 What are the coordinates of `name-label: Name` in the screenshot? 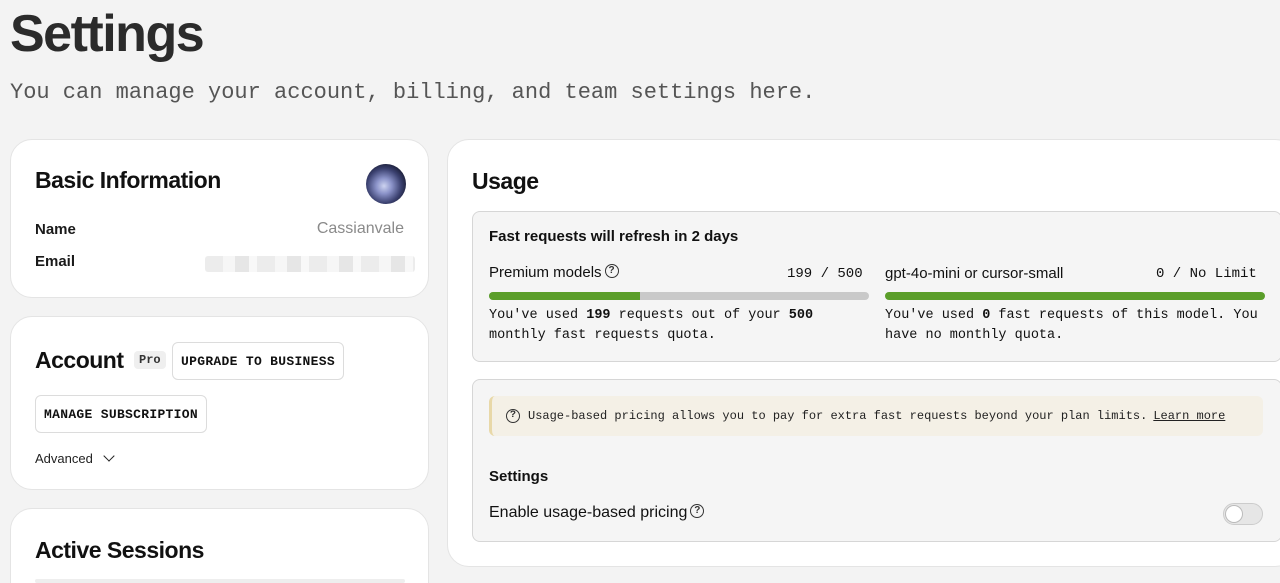 It's located at (55, 229).